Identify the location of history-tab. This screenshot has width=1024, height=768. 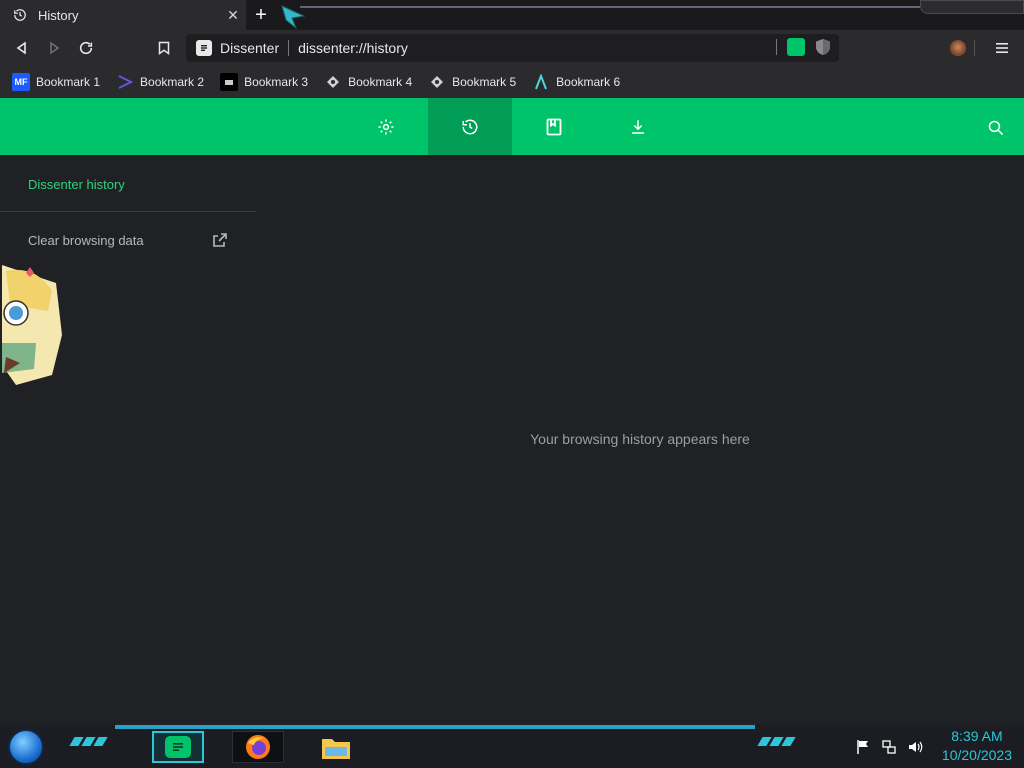
(470, 126).